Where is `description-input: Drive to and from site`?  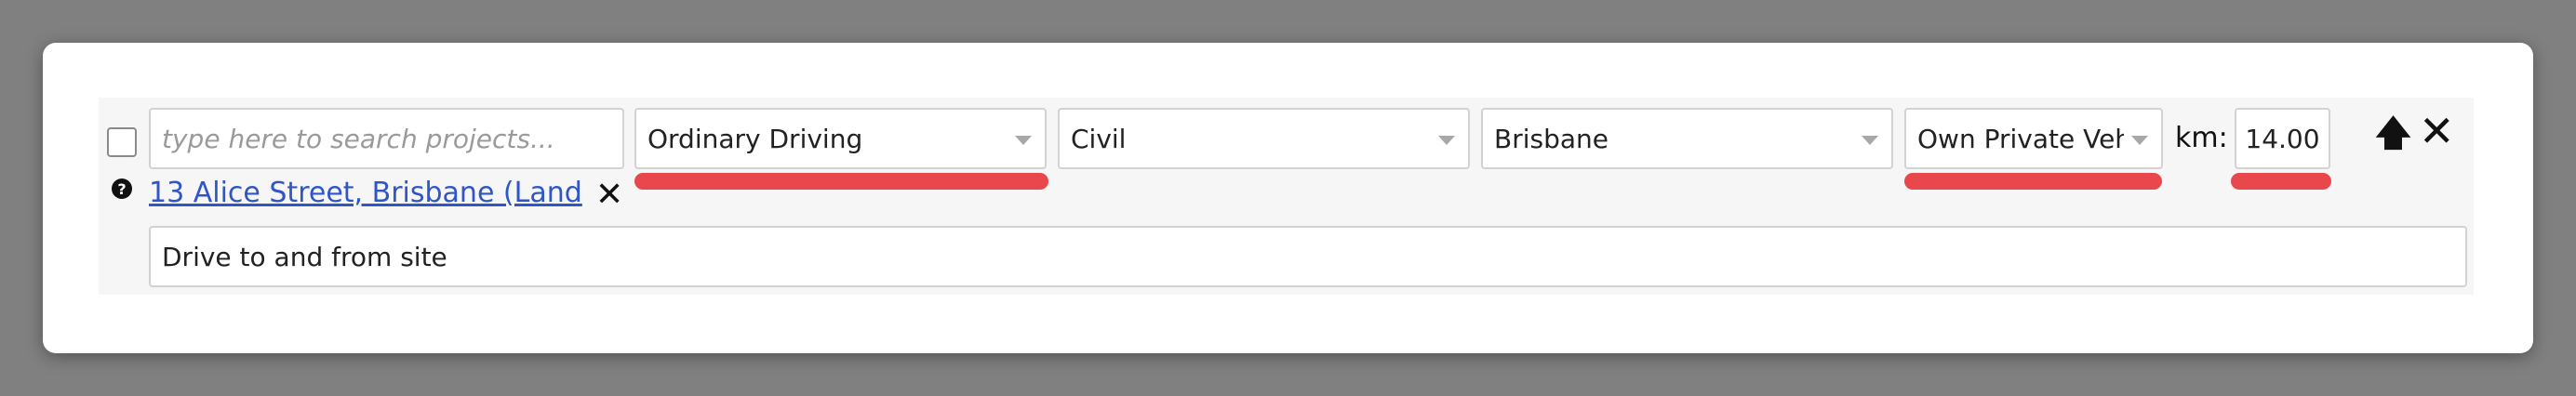 description-input: Drive to and from site is located at coordinates (1308, 256).